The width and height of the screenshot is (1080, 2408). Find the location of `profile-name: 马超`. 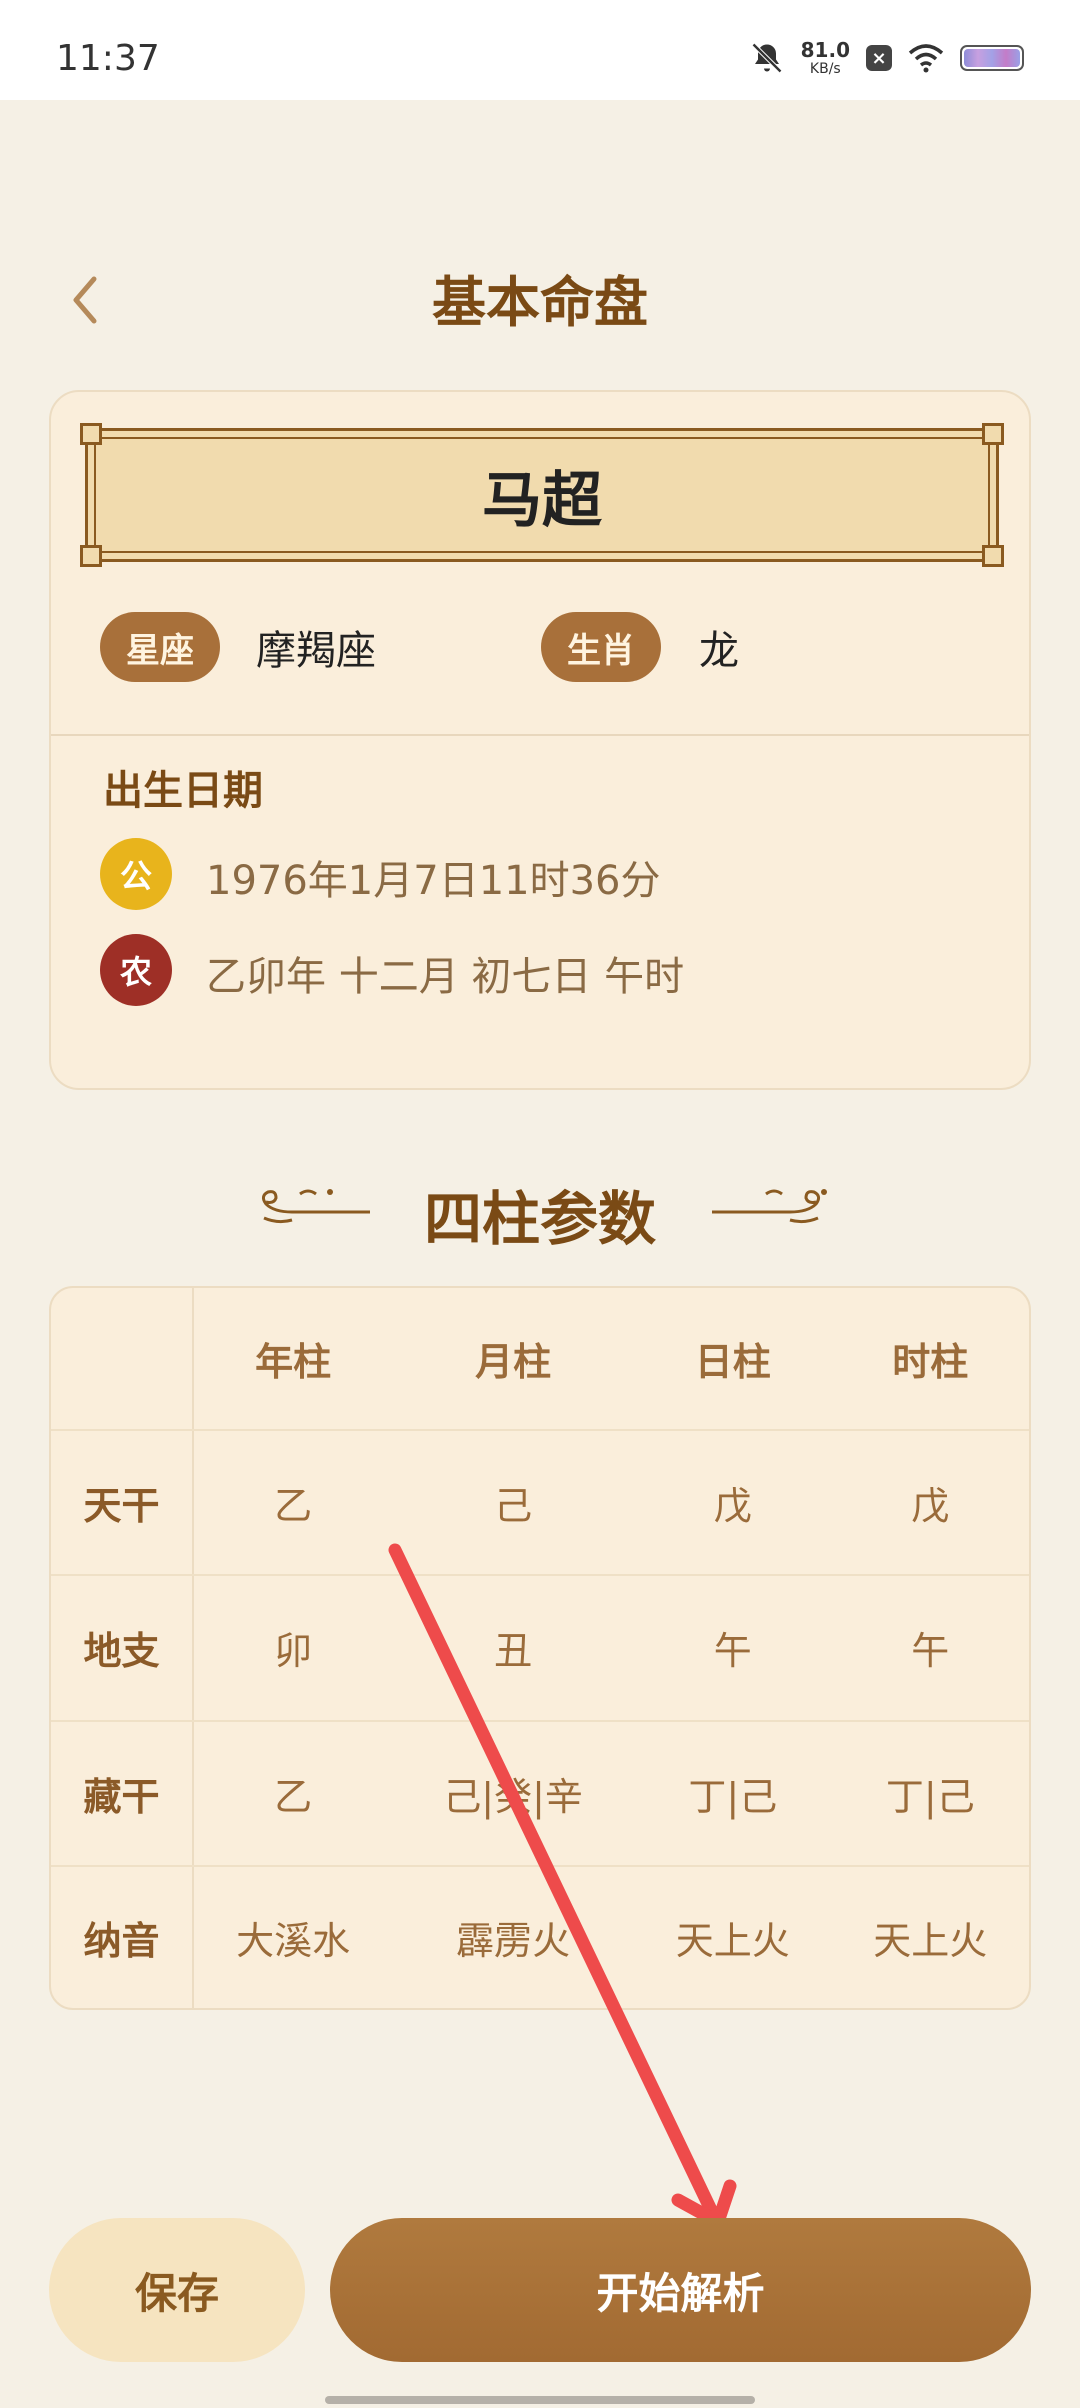

profile-name: 马超 is located at coordinates (542, 500).